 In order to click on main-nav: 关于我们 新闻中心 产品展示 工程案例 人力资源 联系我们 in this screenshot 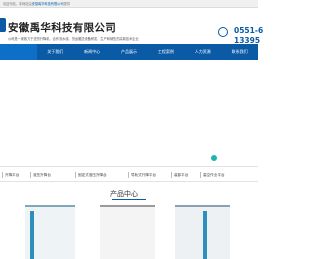, I will do `click(129, 52)`.